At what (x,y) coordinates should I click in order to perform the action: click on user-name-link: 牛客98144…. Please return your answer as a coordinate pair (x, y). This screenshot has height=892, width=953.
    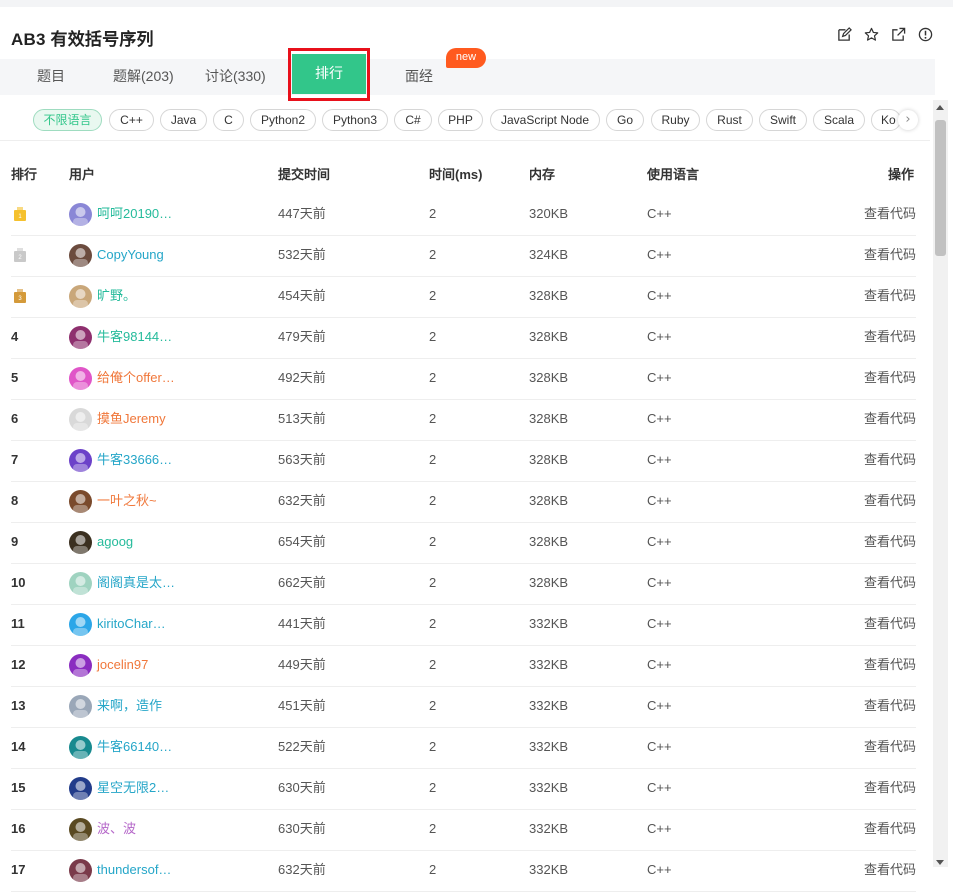
    Looking at the image, I should click on (134, 338).